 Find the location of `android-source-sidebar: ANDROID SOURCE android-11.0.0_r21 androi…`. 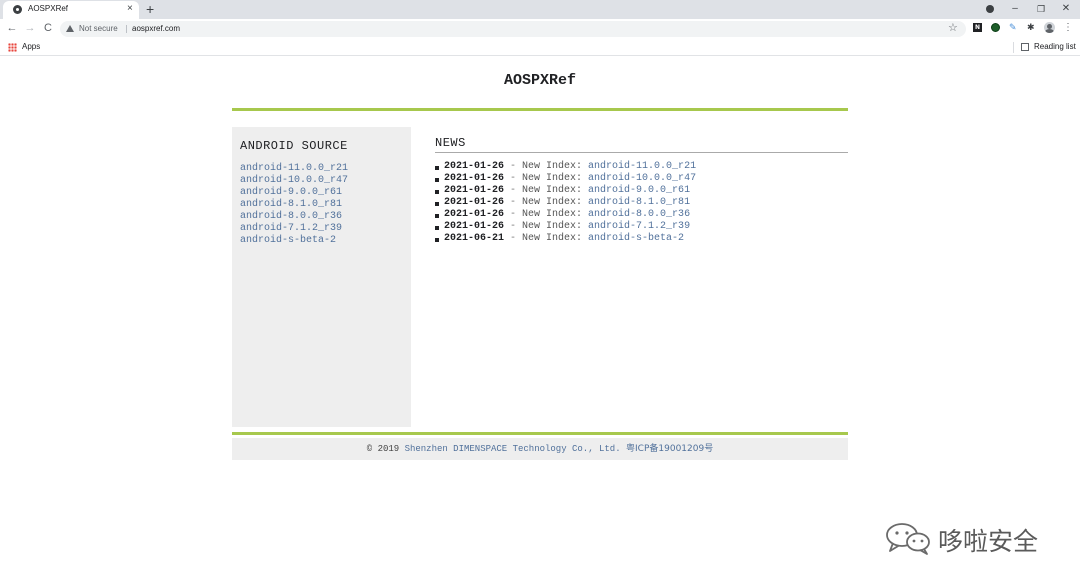

android-source-sidebar: ANDROID SOURCE android-11.0.0_r21 androi… is located at coordinates (321, 277).